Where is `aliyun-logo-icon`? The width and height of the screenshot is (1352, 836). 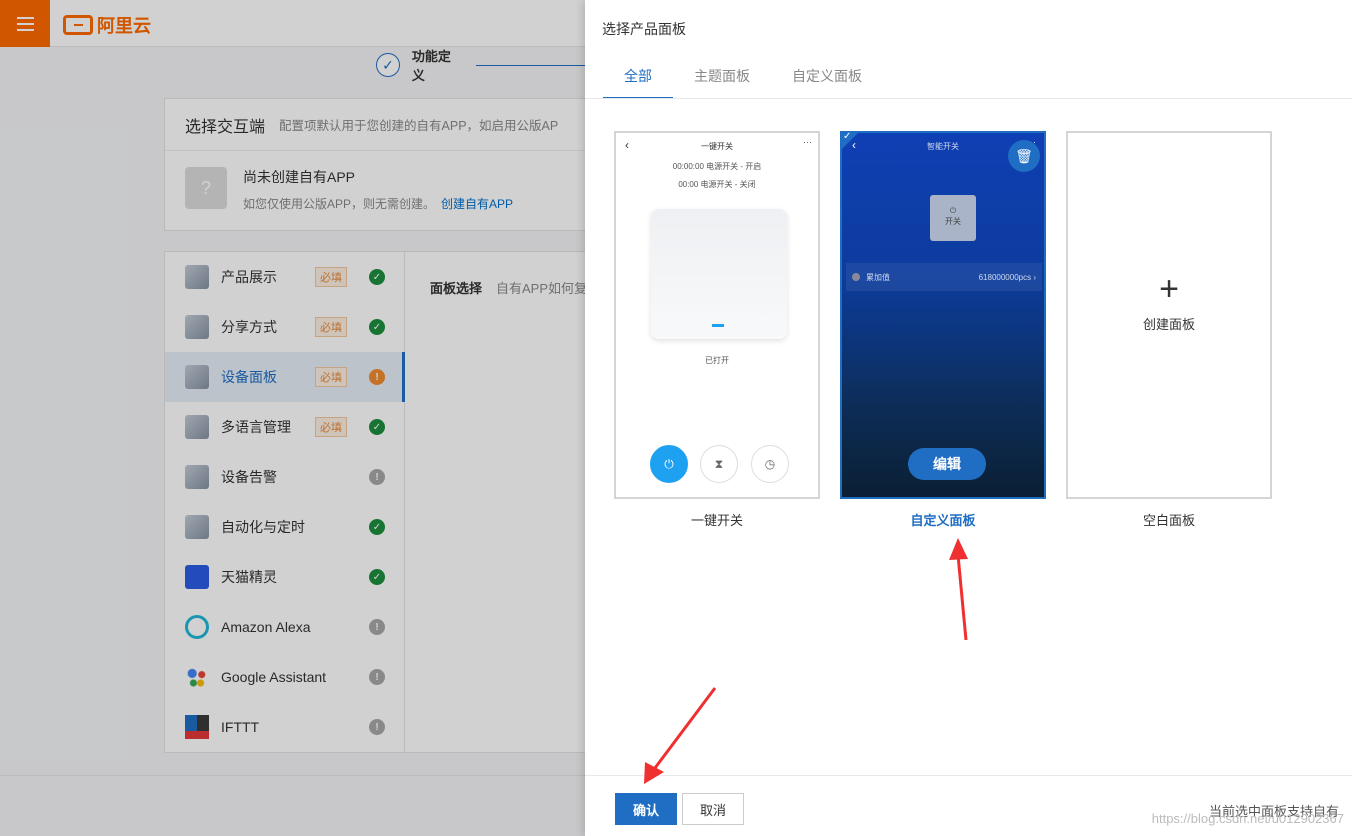
aliyun-logo-icon is located at coordinates (78, 25).